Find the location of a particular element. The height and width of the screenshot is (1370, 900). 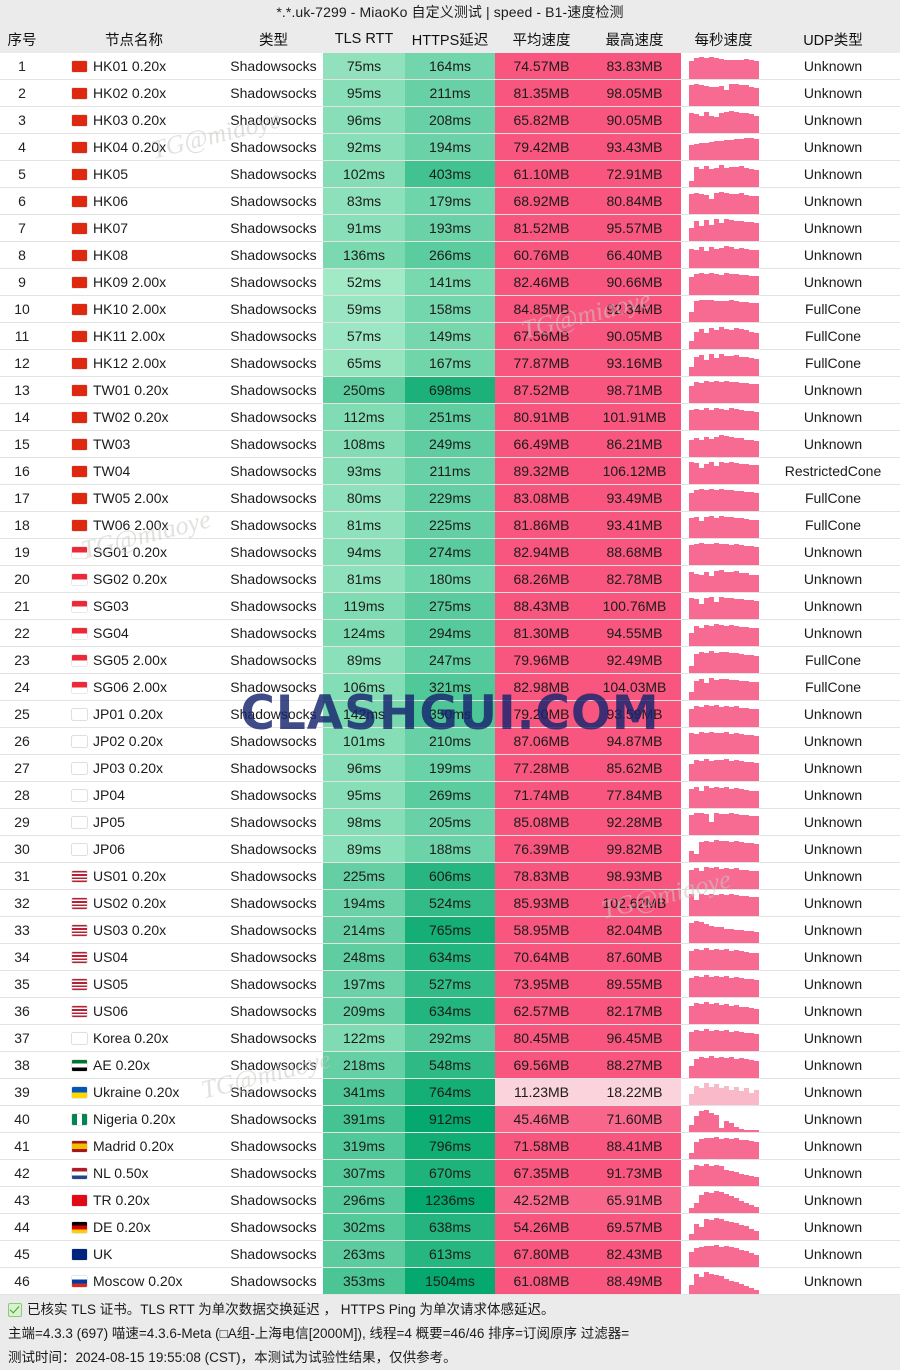

cell-index: 42 is located at coordinates (22, 1173).